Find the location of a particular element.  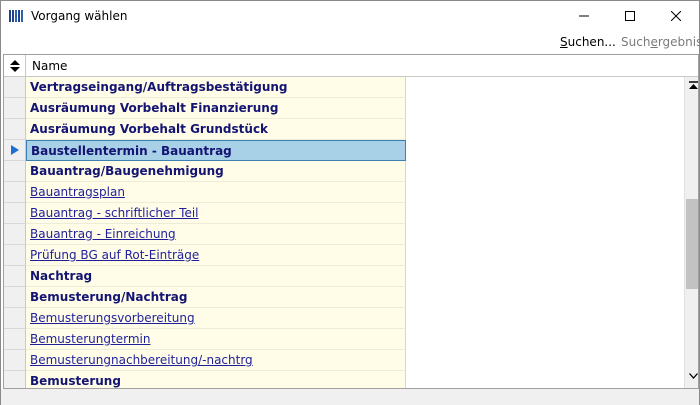

row-name-cell: Bemusterungnachbereitung/-nachtrg is located at coordinates (216, 360).